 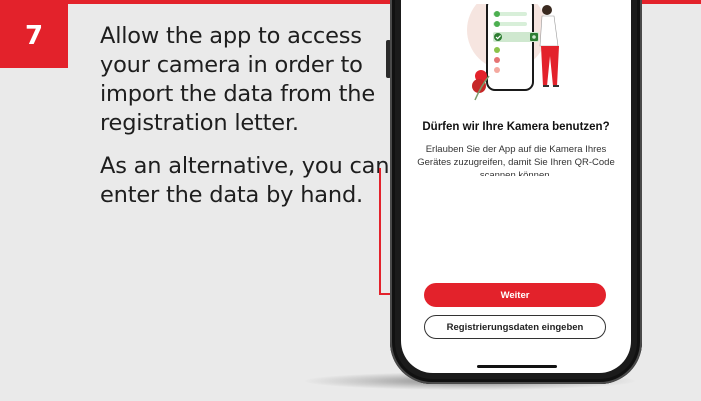 I want to click on step-number-badge: 7, so click(x=34, y=36).